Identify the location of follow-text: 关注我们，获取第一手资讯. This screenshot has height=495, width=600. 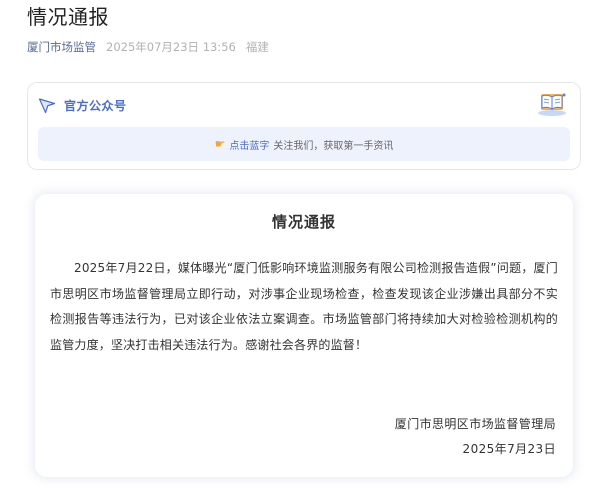
(333, 146).